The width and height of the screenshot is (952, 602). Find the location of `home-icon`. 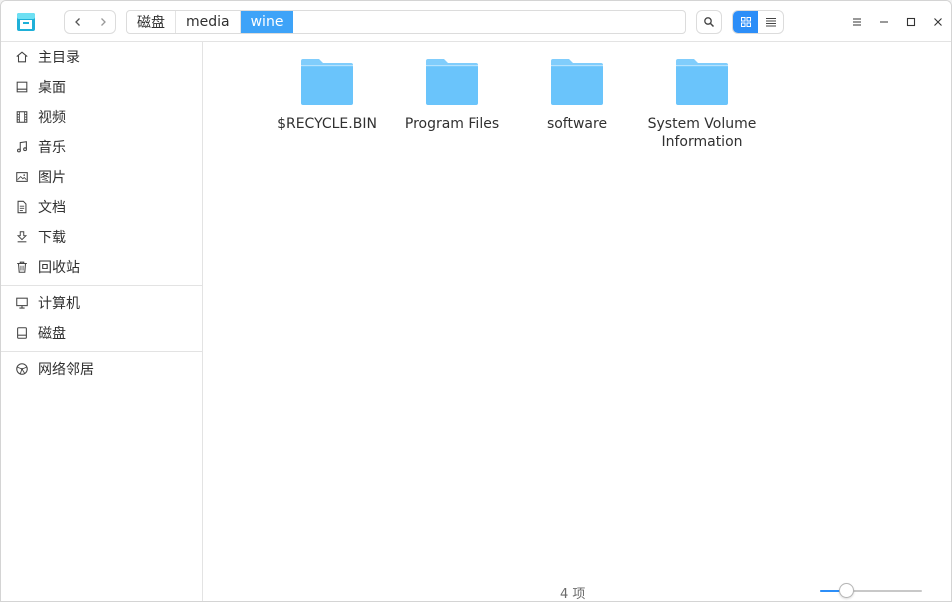

home-icon is located at coordinates (22, 57).